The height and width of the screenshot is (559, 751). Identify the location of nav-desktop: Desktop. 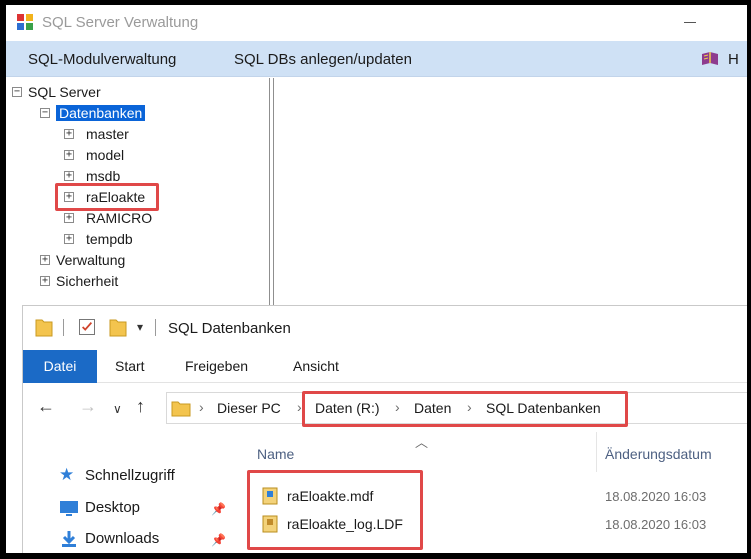
(147, 509).